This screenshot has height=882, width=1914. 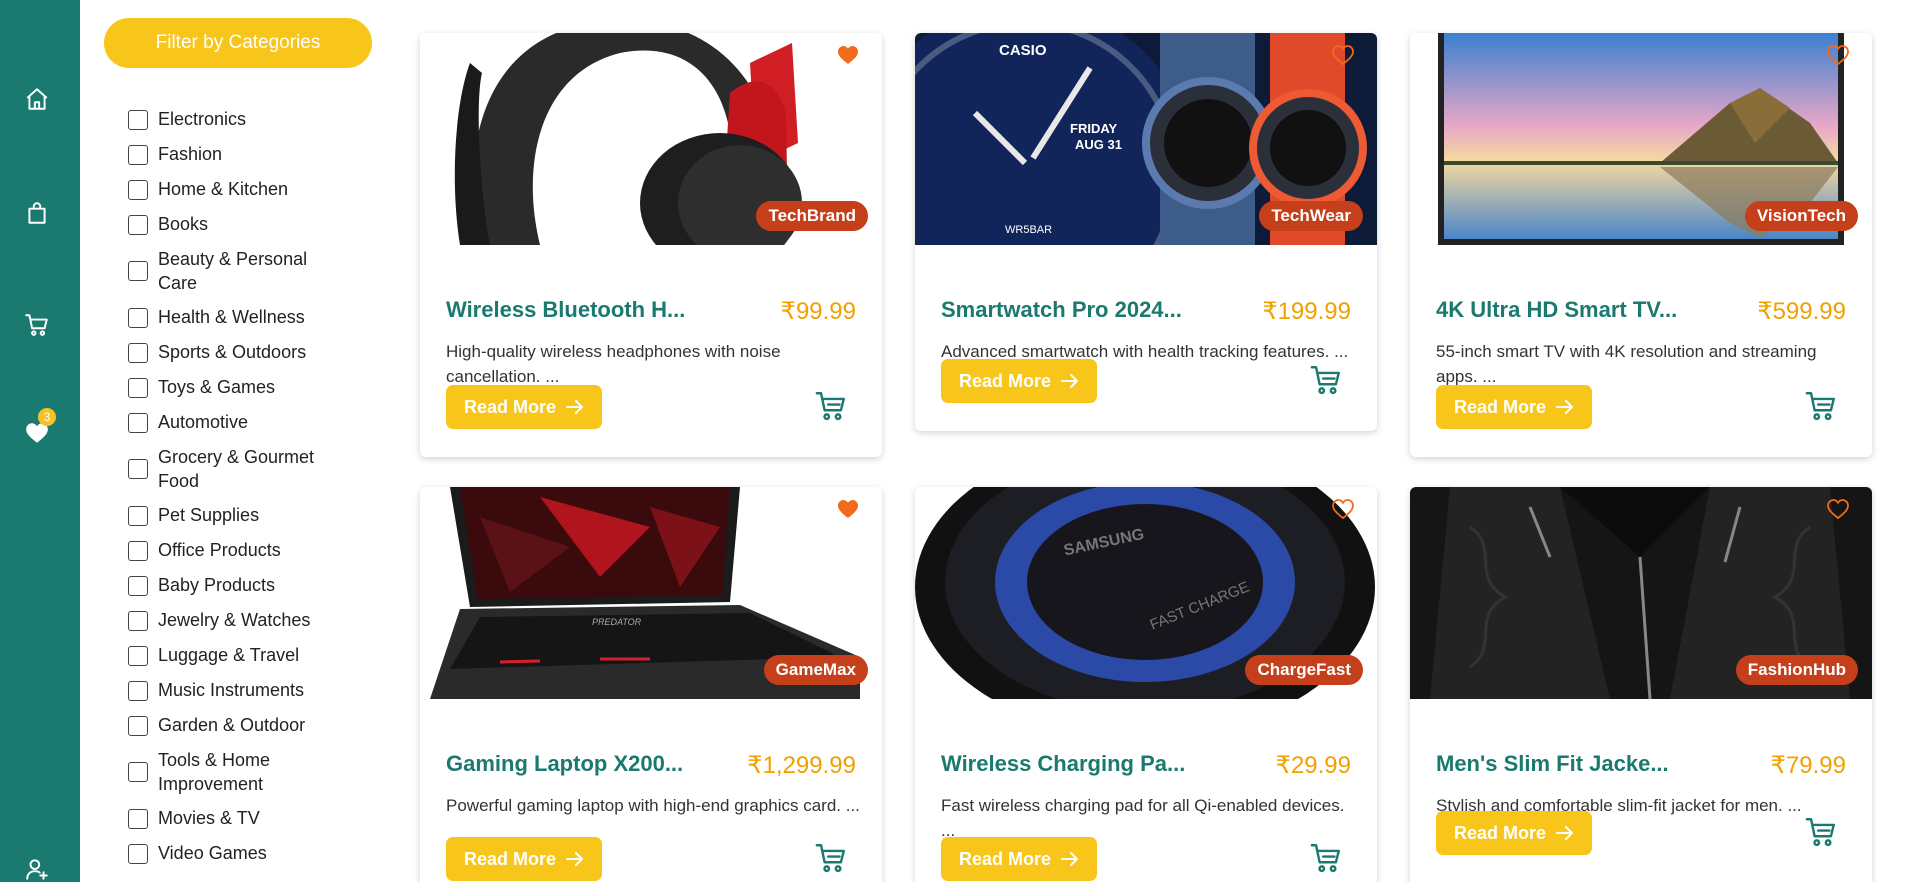 I want to click on wishlist-button: 3, so click(x=38, y=429).